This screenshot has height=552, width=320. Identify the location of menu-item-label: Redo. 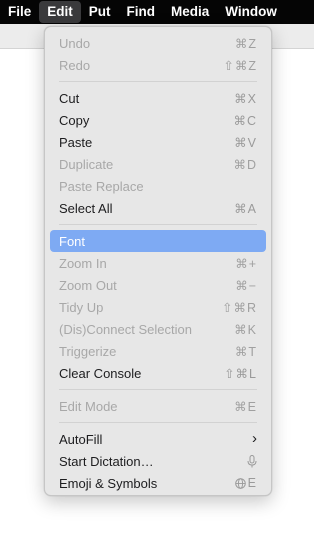
(75, 65).